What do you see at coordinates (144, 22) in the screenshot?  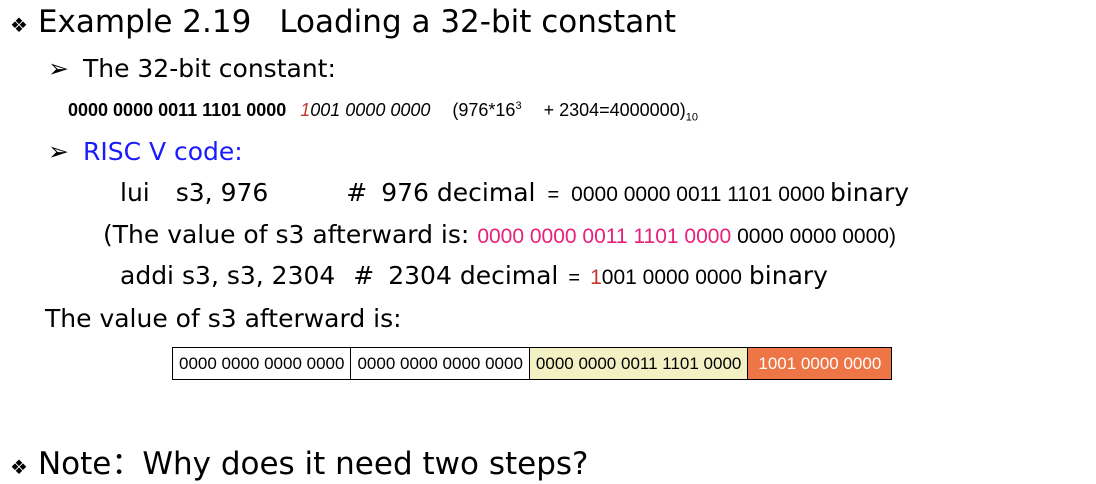 I see `example-number: Example 2.19` at bounding box center [144, 22].